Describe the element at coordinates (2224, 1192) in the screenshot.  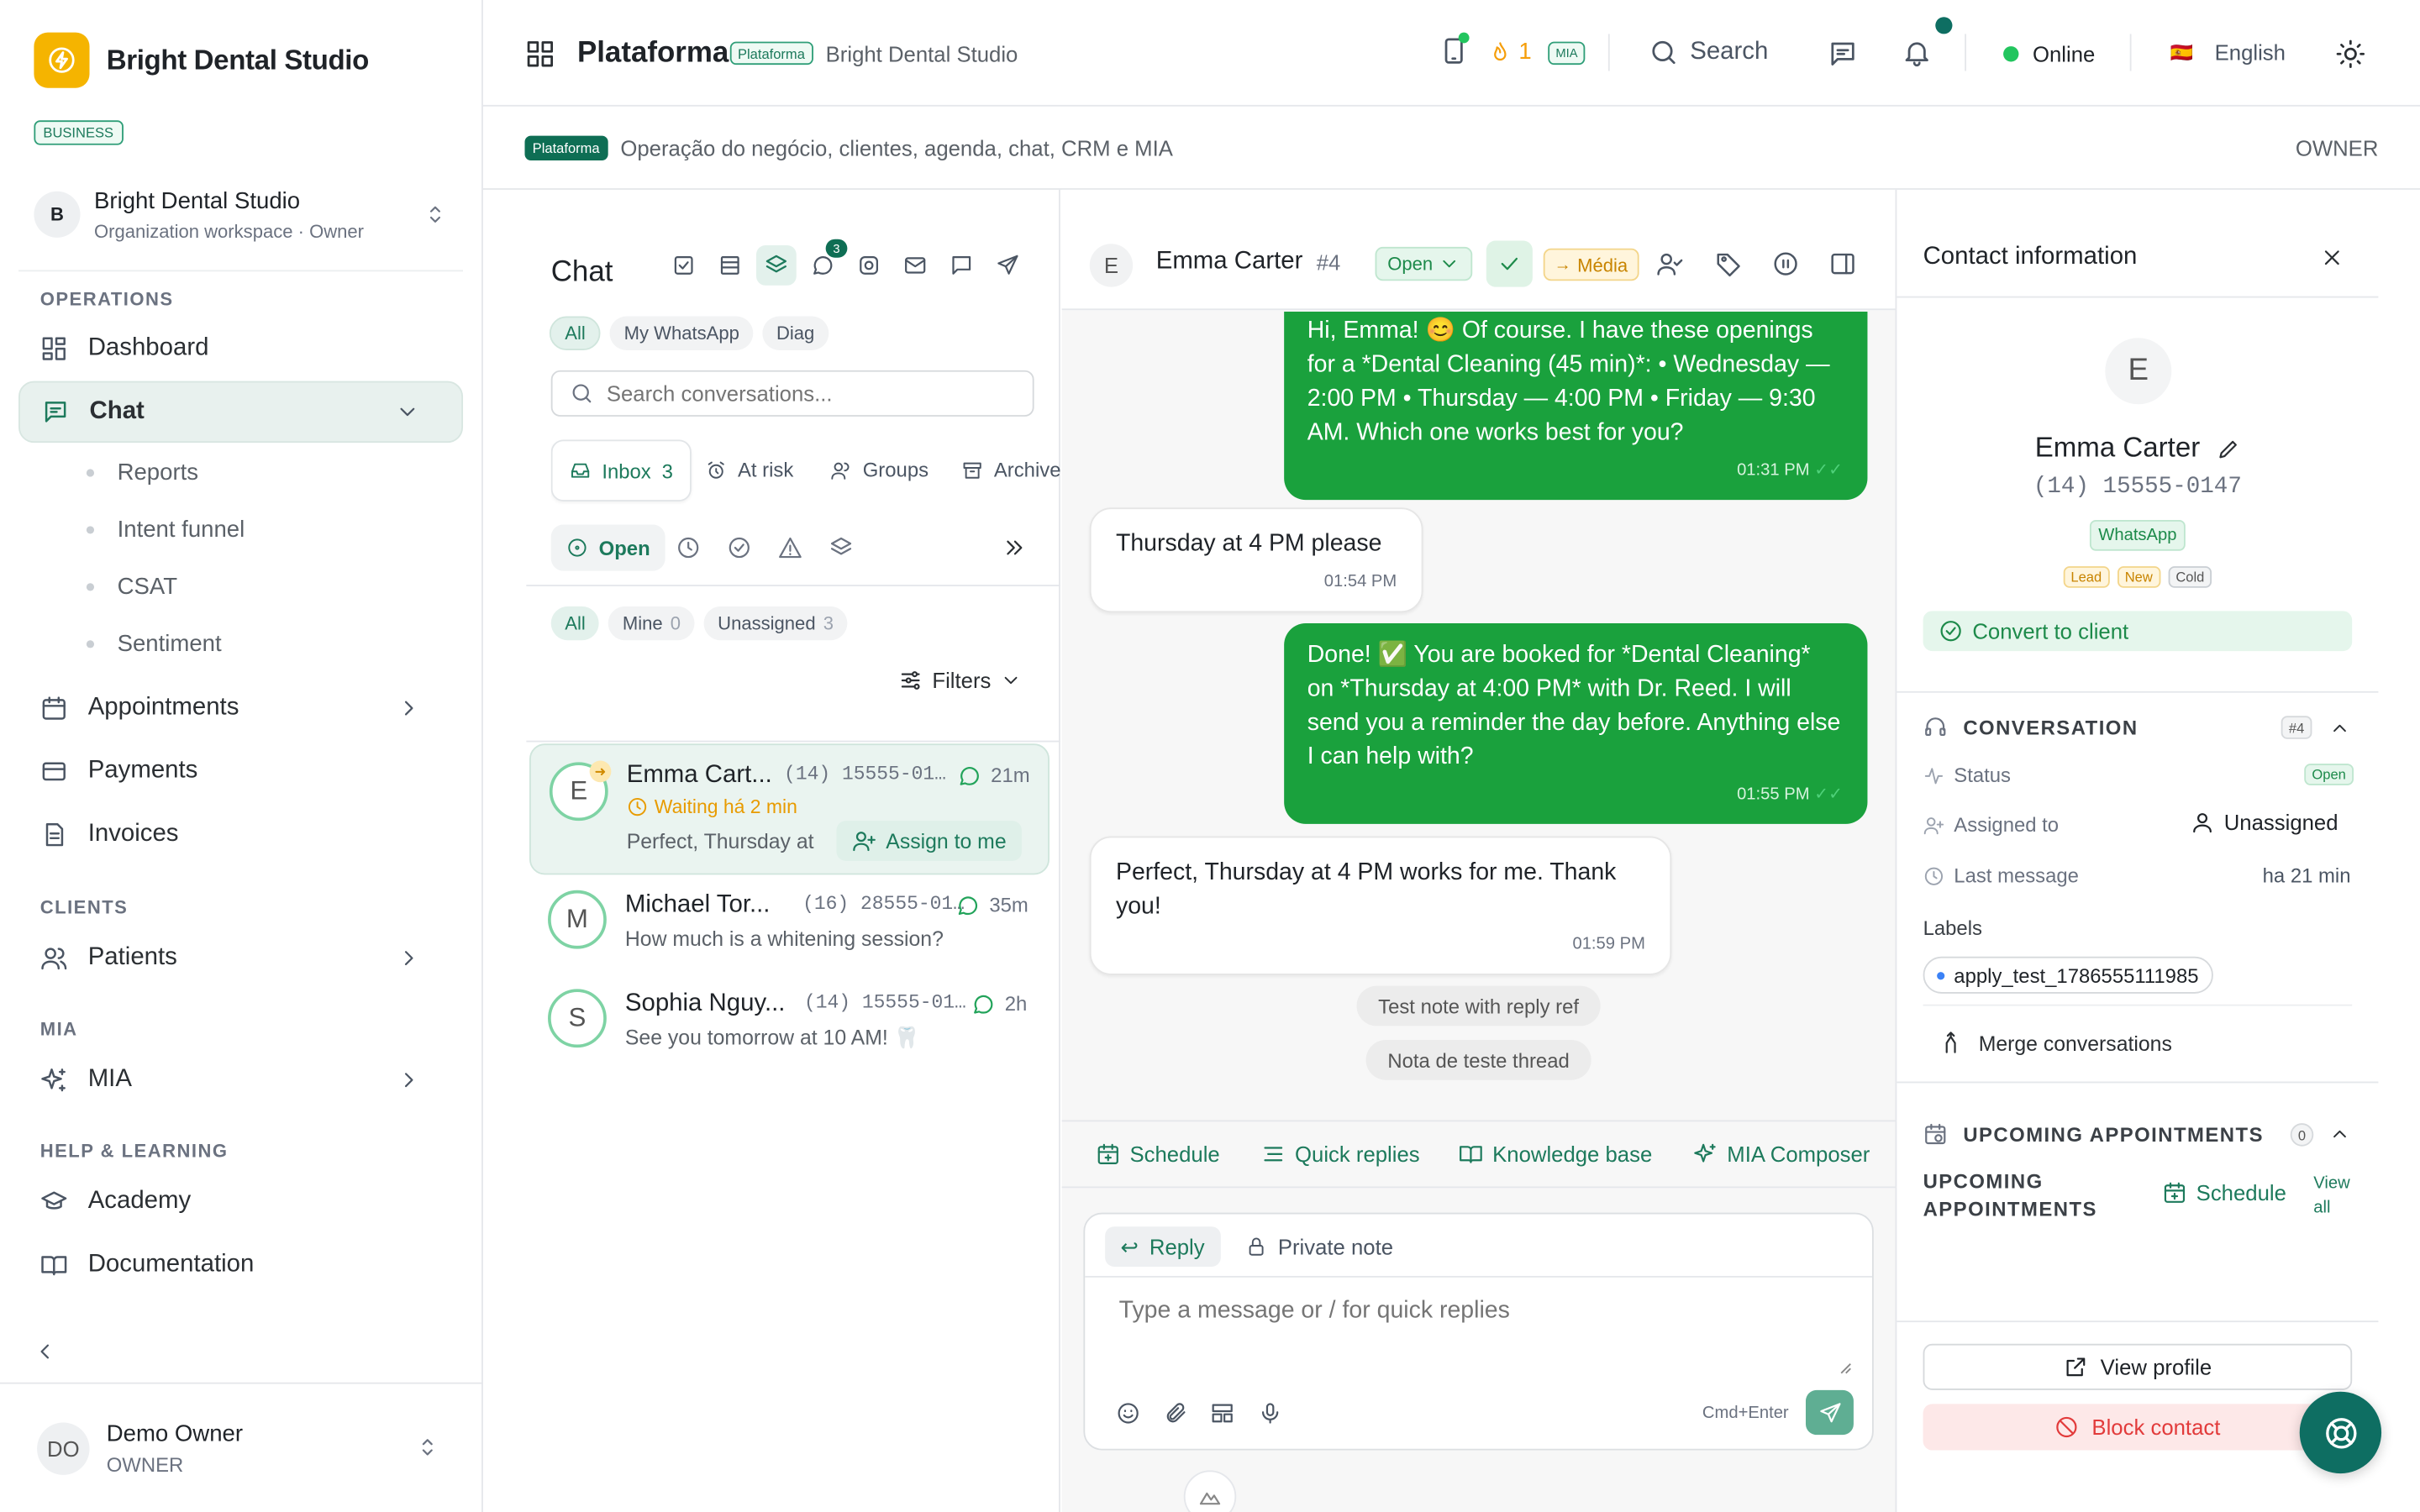
I see `appointments-schedule-button: Schedule` at that location.